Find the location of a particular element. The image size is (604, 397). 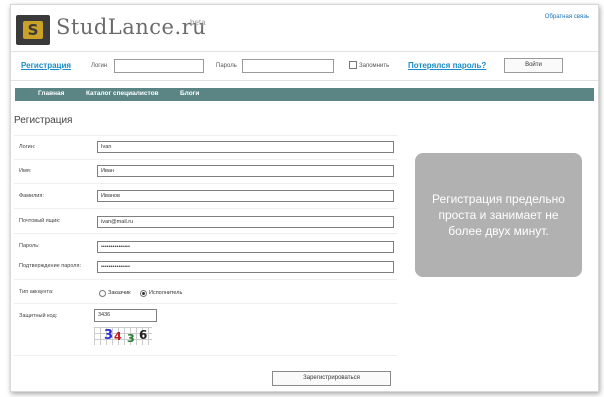

form-row-password-confirm: Подтверждение пароля: ••••••••••••••• is located at coordinates (205, 268).